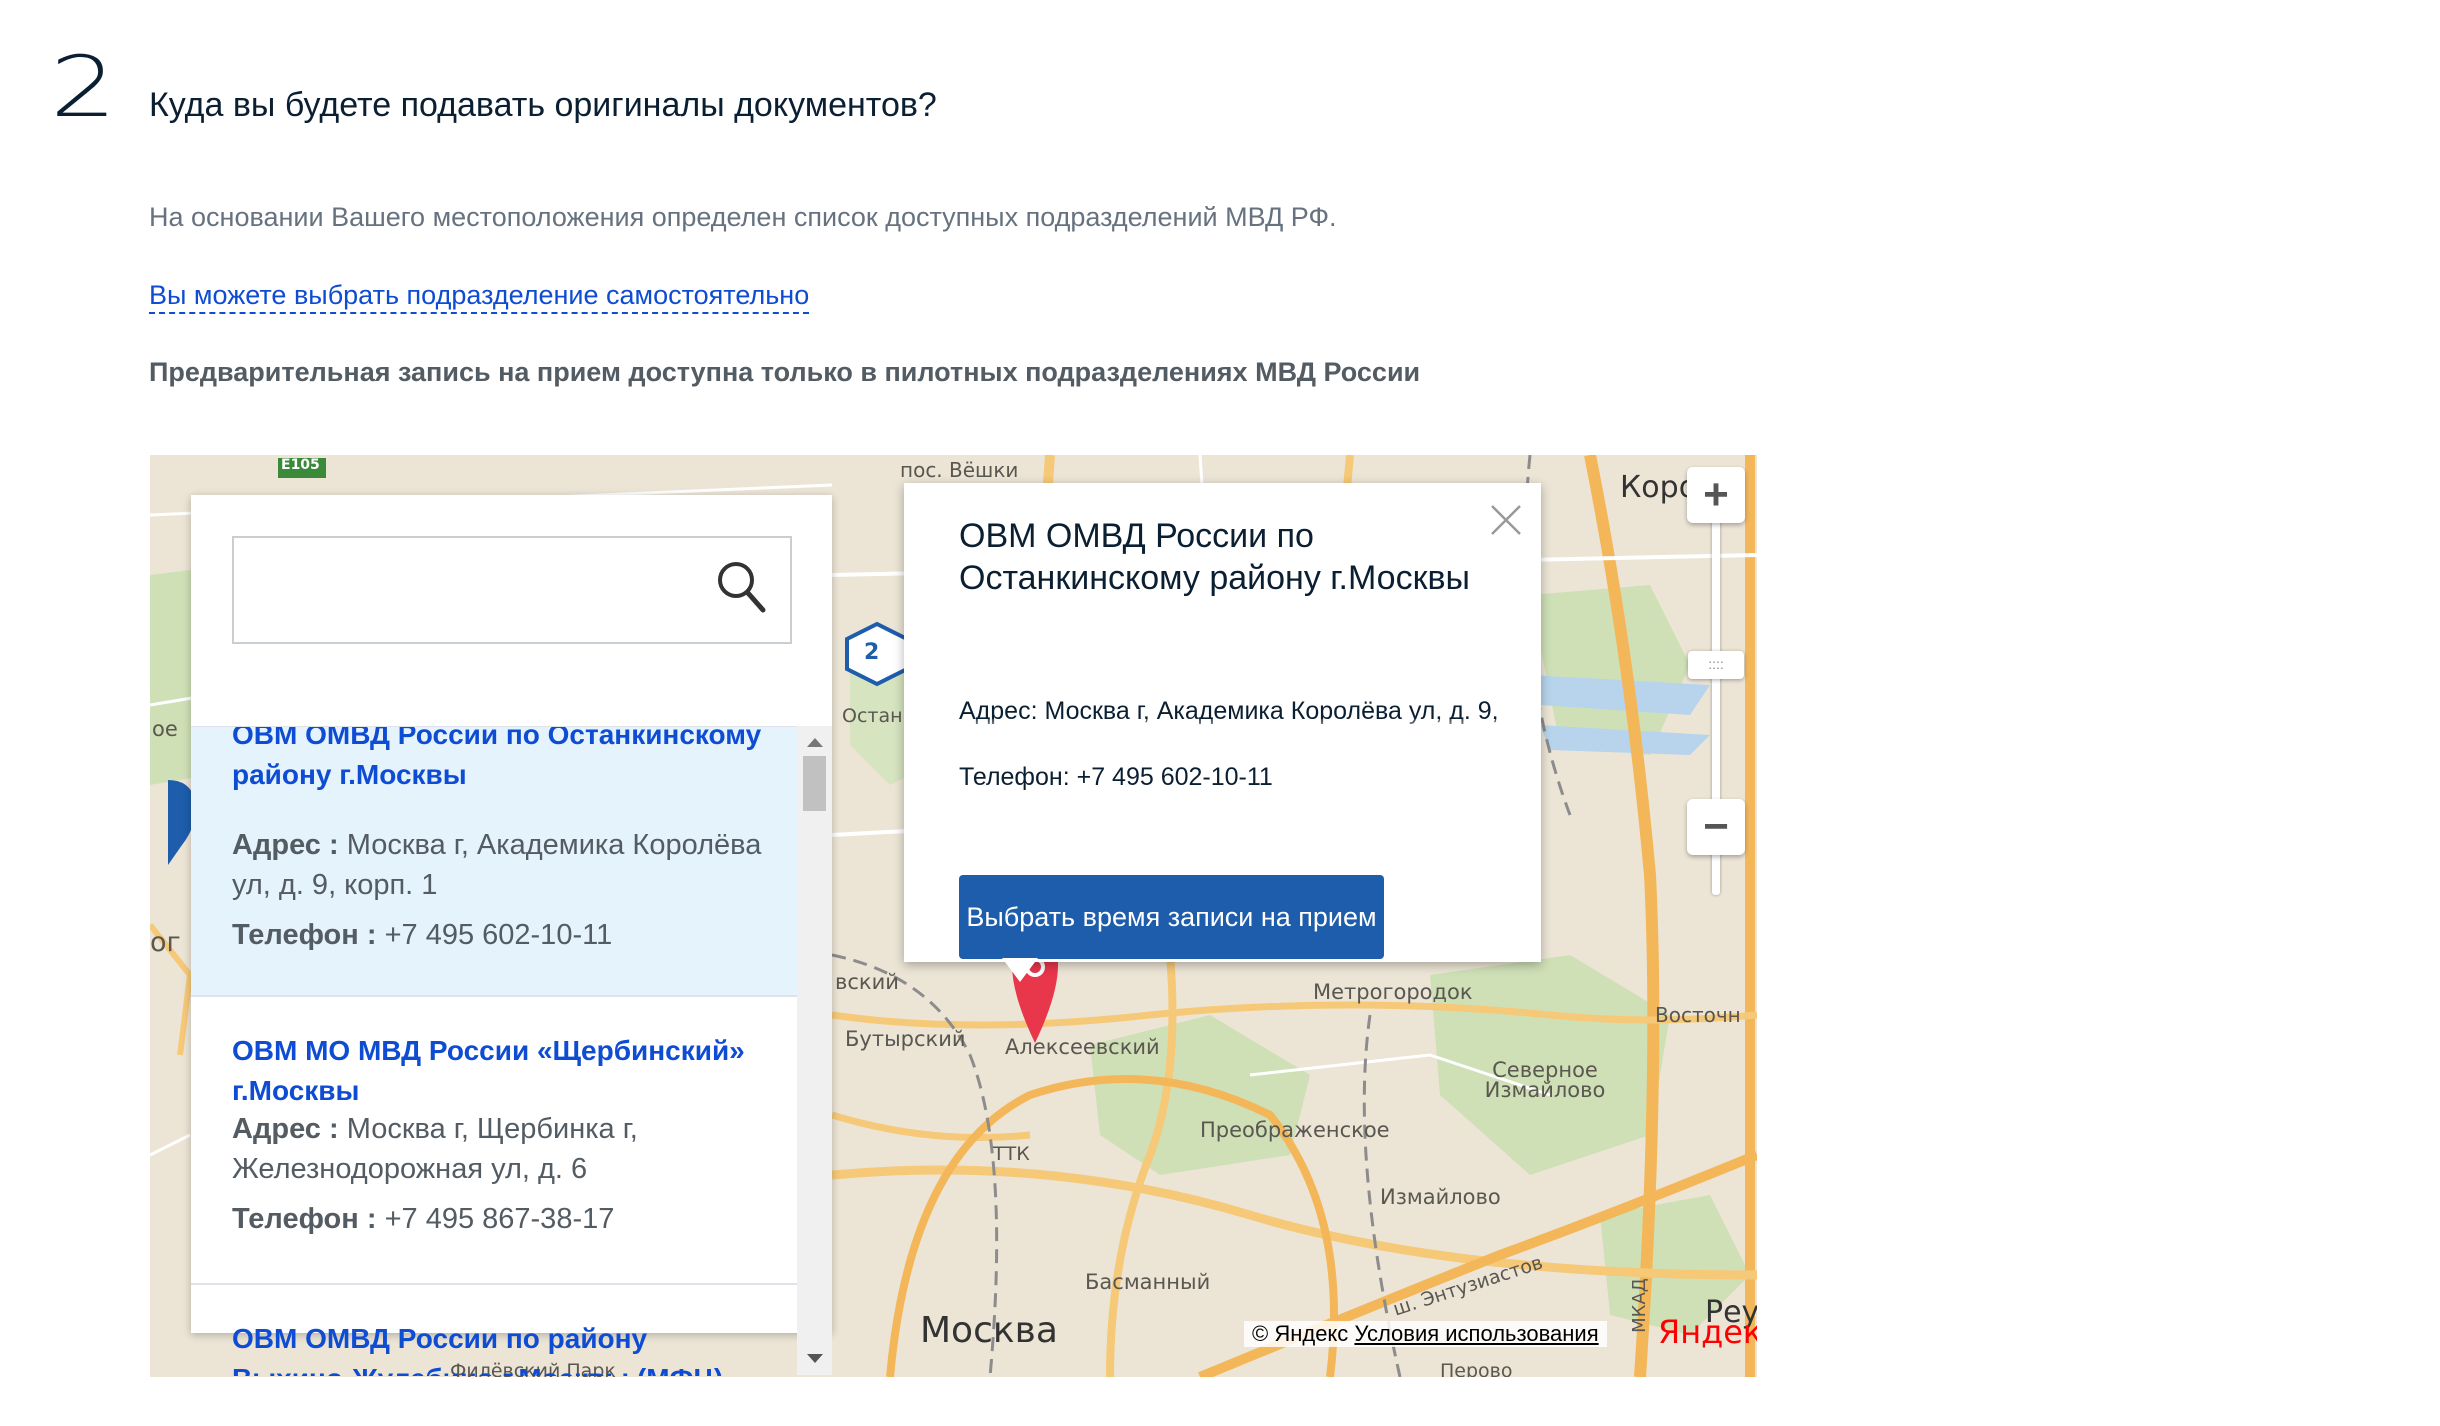 Image resolution: width=2440 pixels, height=1426 pixels. Describe the element at coordinates (1506, 522) in the screenshot. I see `close-icon` at that location.